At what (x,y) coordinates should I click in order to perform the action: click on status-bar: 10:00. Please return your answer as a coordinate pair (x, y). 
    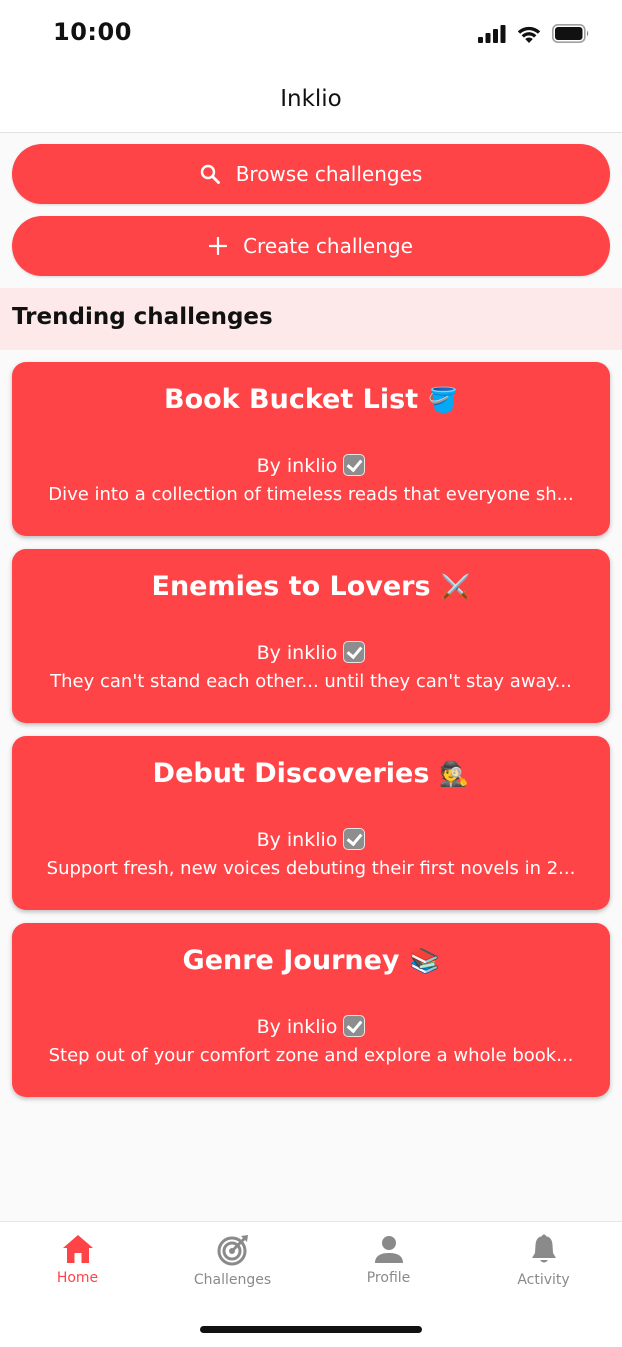
    Looking at the image, I should click on (311, 33).